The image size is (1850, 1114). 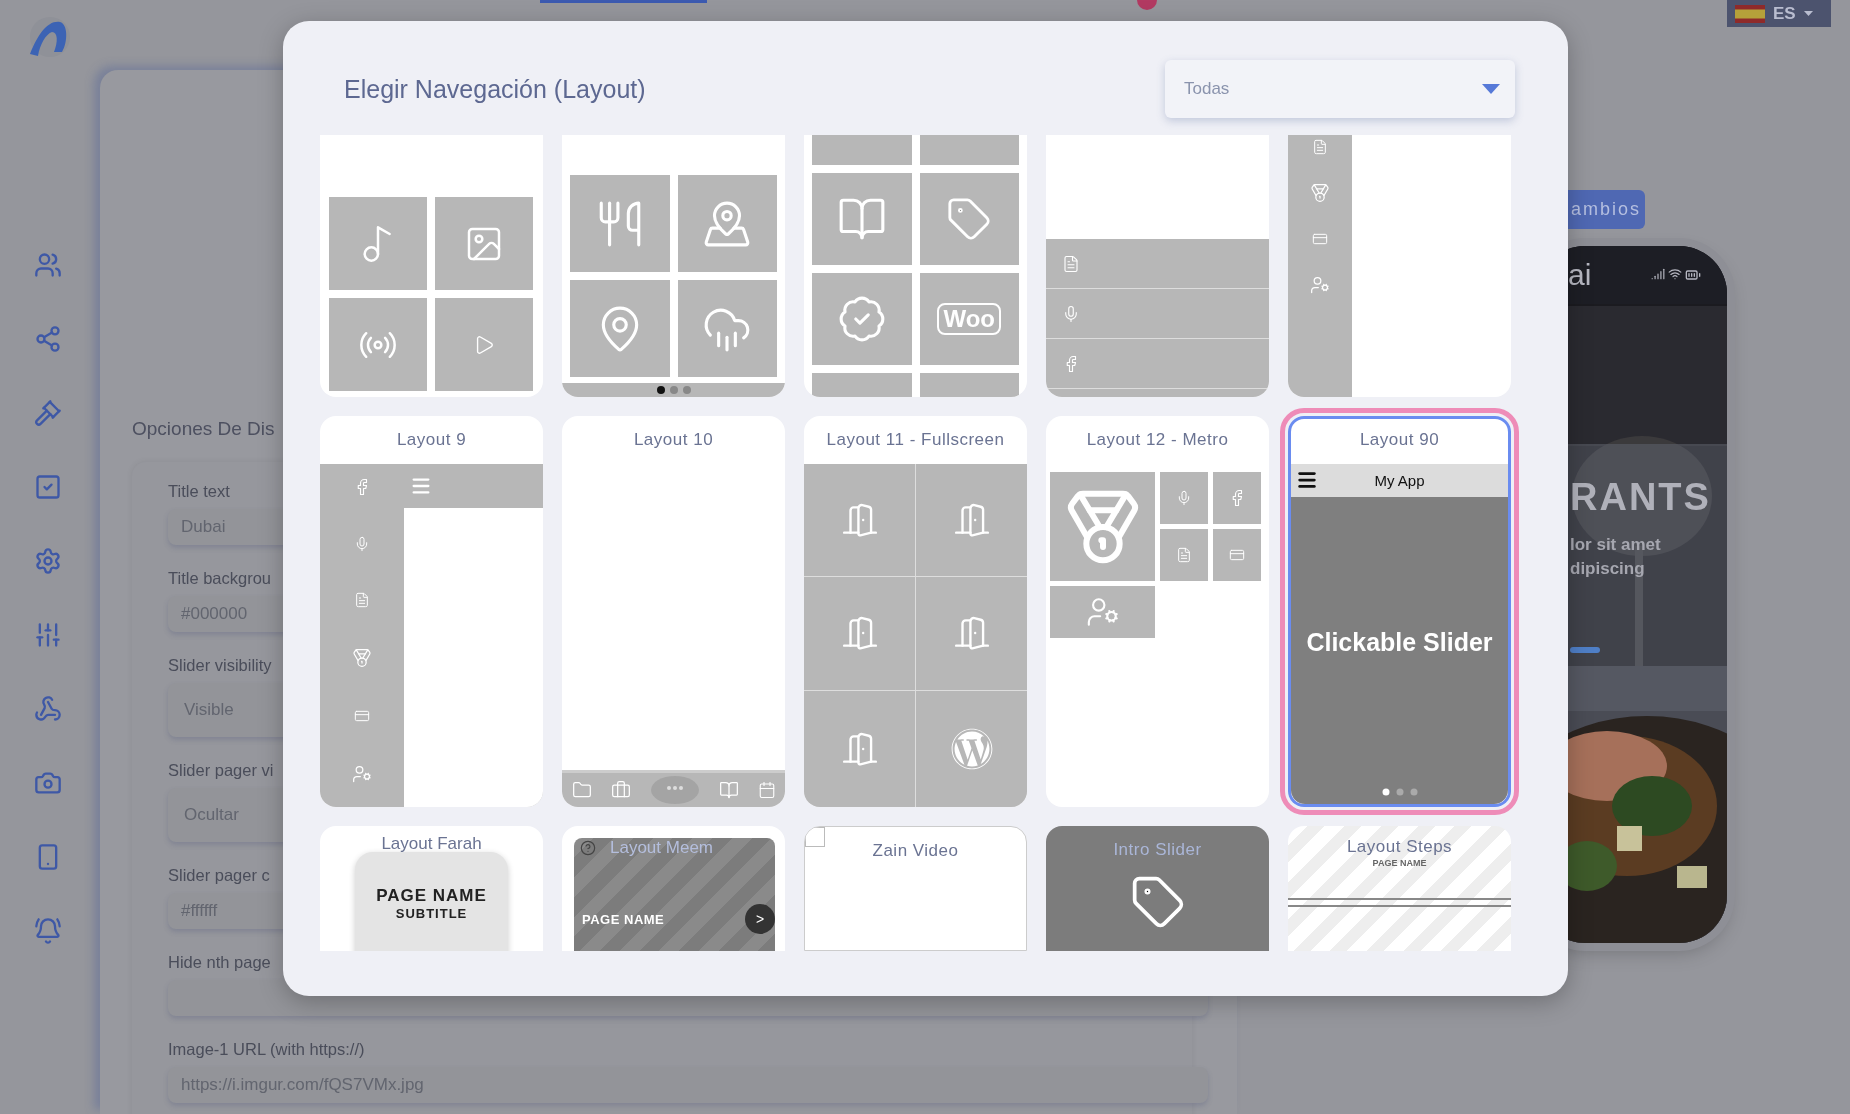 I want to click on field-label: Title backgrou, so click(x=220, y=578).